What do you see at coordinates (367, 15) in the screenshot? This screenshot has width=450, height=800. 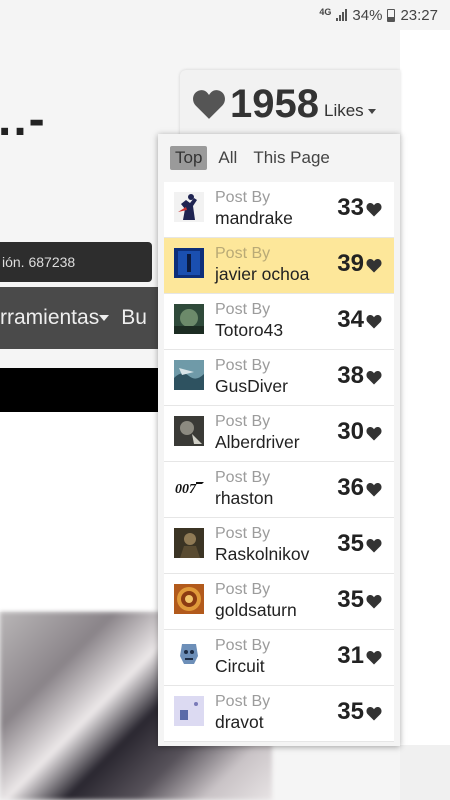 I see `battery-percent: 34%` at bounding box center [367, 15].